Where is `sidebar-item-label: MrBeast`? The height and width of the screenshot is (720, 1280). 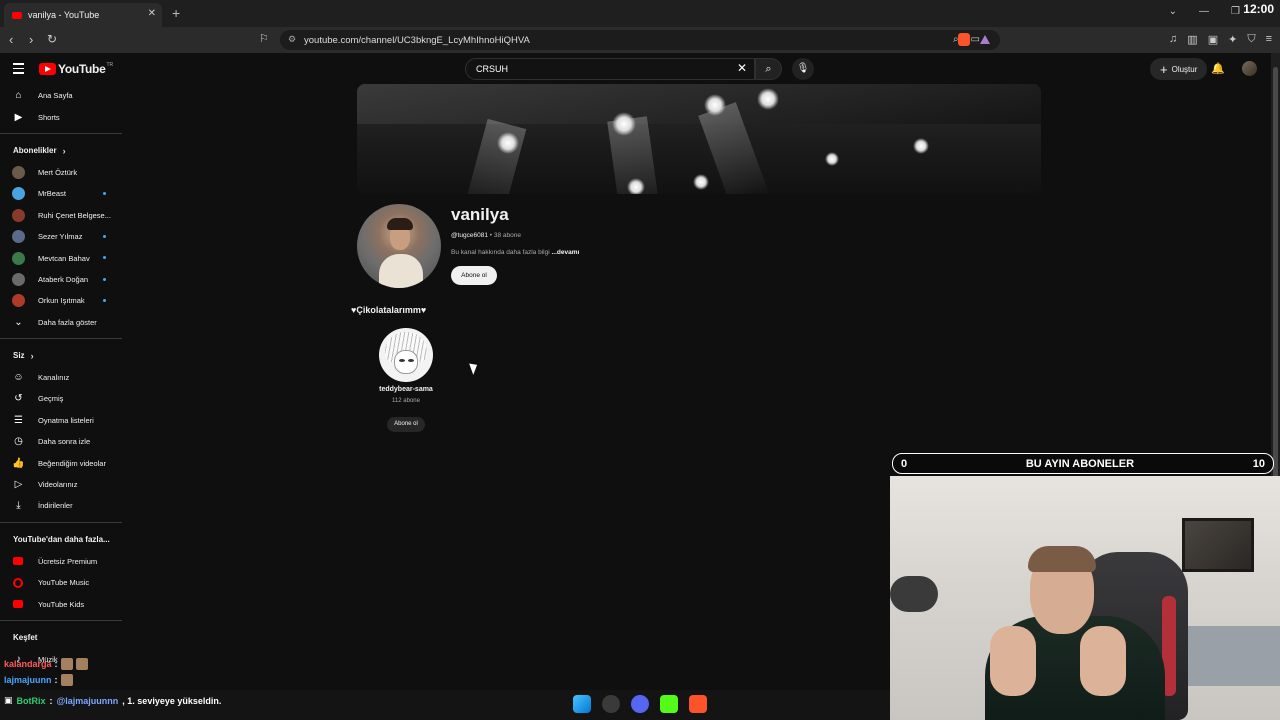
sidebar-item-label: MrBeast is located at coordinates (52, 194).